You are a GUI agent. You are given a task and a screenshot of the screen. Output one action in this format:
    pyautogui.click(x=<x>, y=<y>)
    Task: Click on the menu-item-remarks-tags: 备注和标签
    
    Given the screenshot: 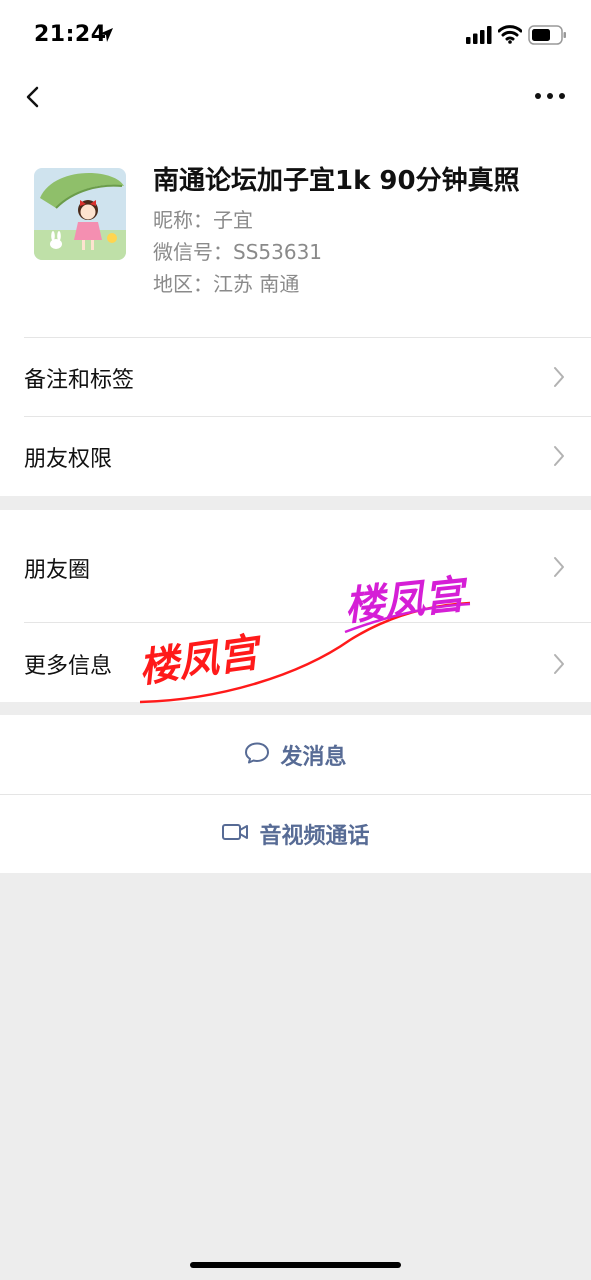 What is the action you would take?
    pyautogui.click(x=295, y=376)
    